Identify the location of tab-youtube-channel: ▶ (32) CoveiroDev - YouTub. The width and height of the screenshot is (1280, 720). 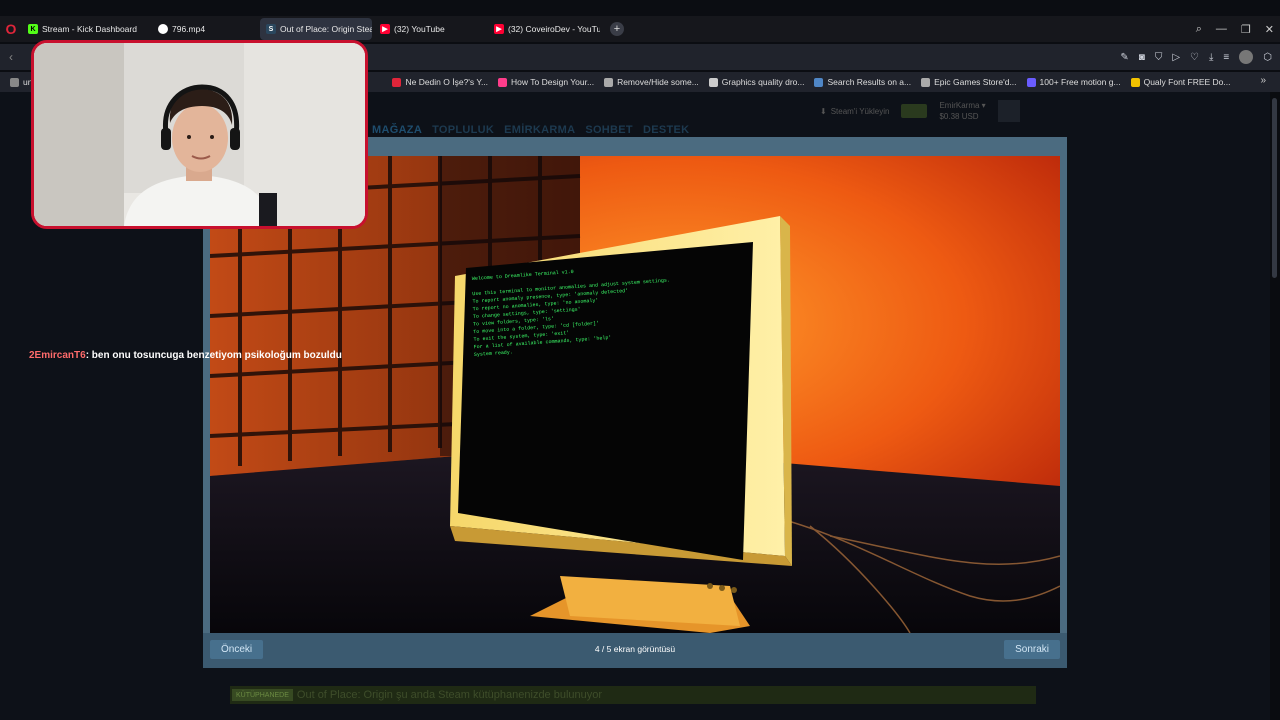
(544, 29).